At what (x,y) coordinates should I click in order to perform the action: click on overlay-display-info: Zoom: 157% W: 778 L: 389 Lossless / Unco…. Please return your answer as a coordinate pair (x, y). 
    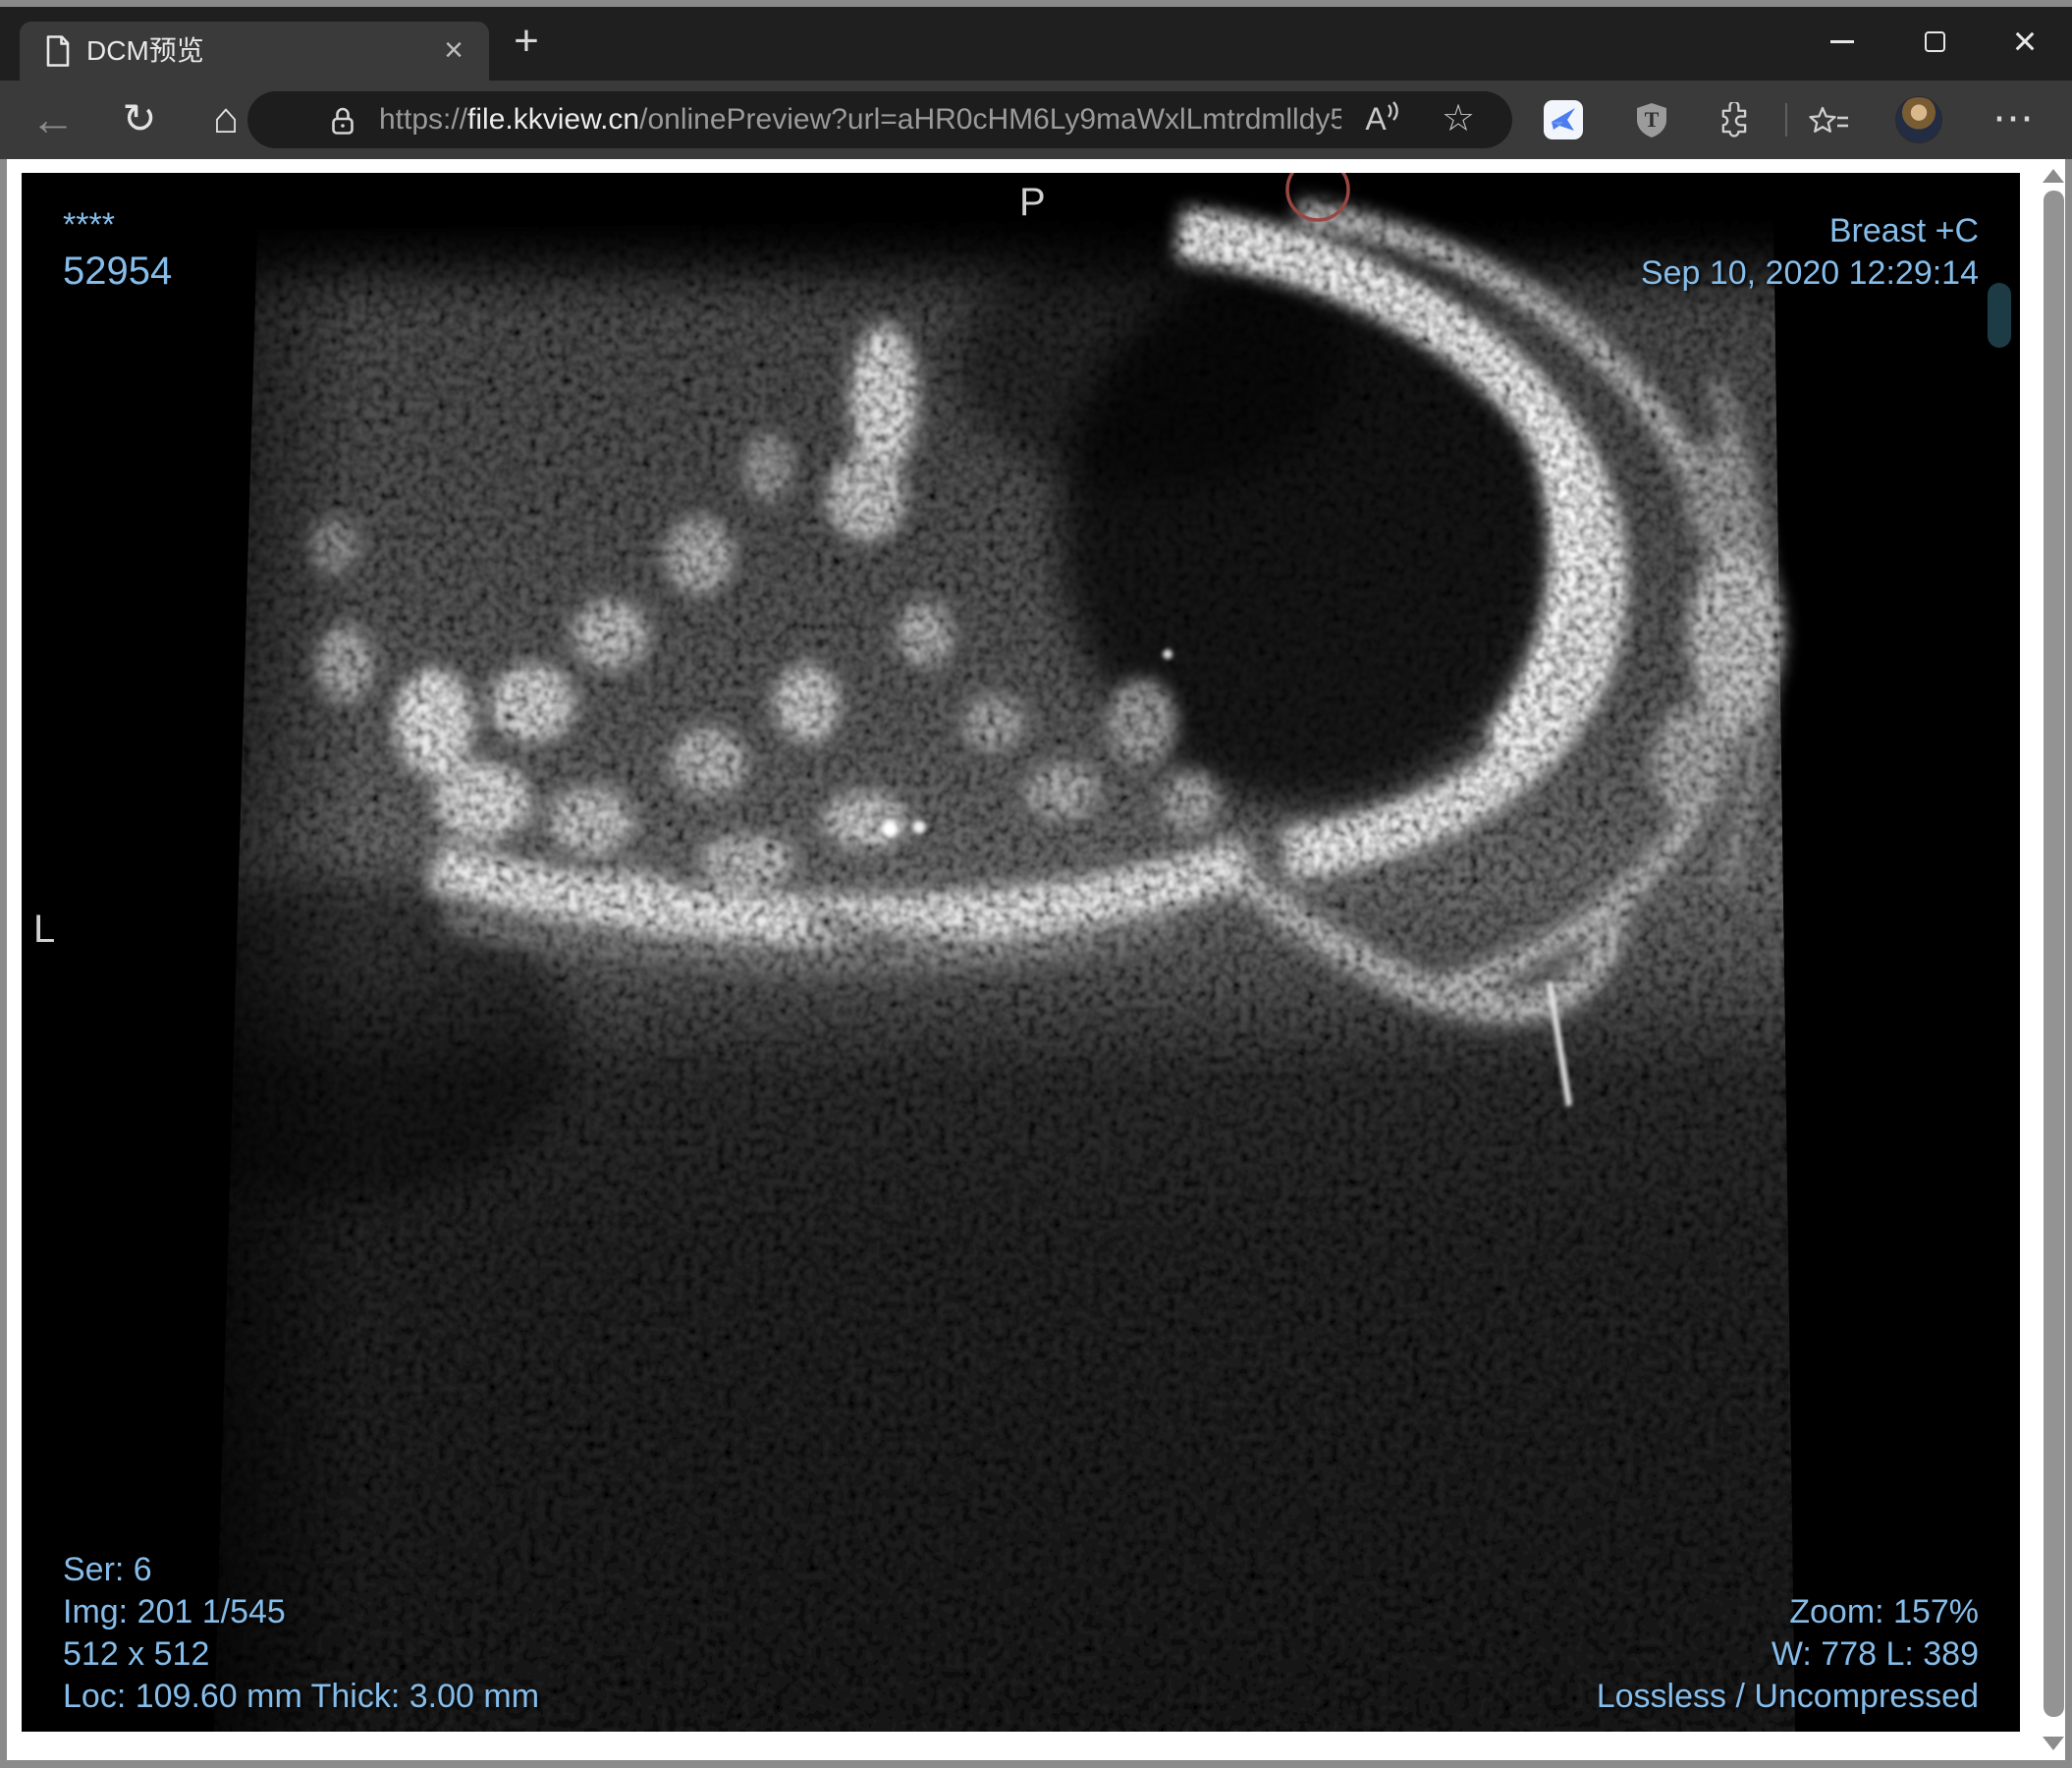
    Looking at the image, I should click on (1788, 1654).